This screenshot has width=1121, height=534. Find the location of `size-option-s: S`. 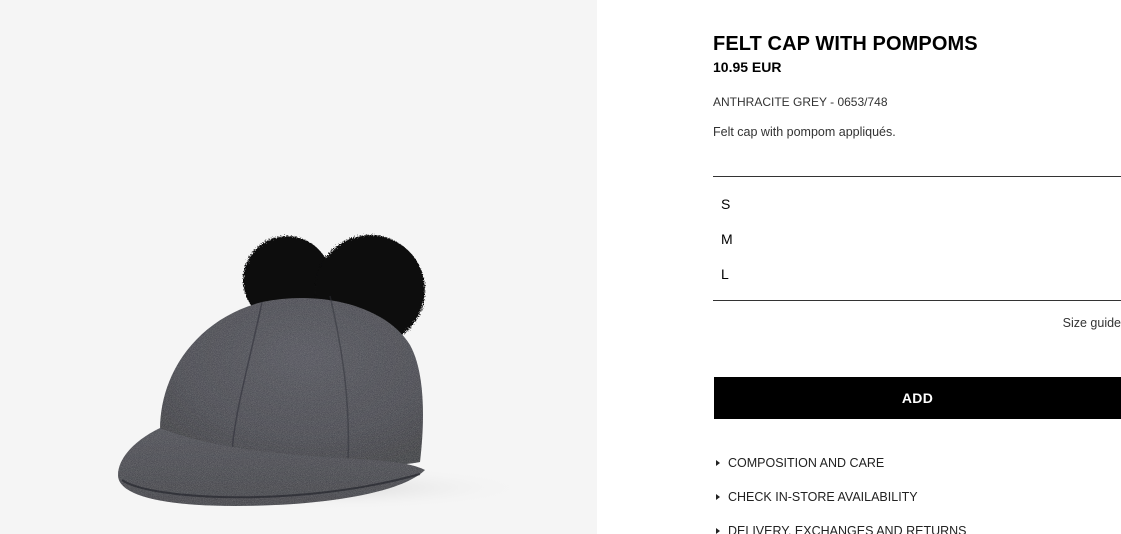

size-option-s: S is located at coordinates (917, 204).